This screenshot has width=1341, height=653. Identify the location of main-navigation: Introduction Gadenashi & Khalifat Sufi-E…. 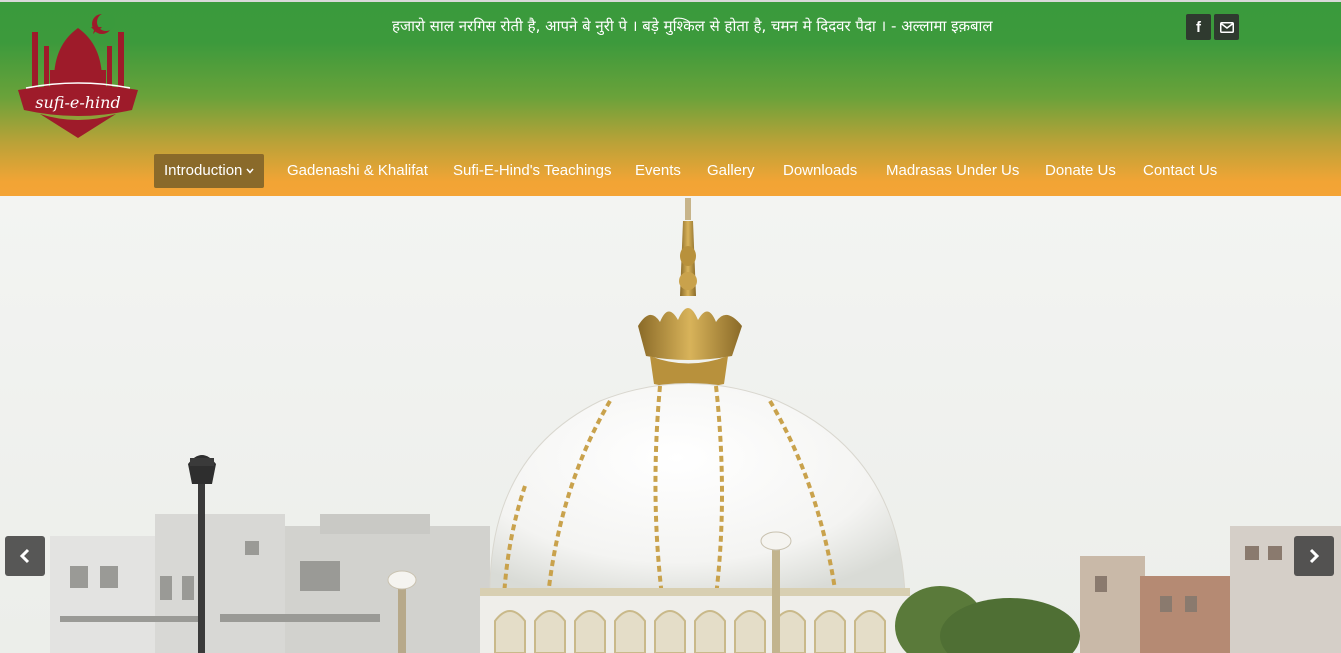
(670, 171).